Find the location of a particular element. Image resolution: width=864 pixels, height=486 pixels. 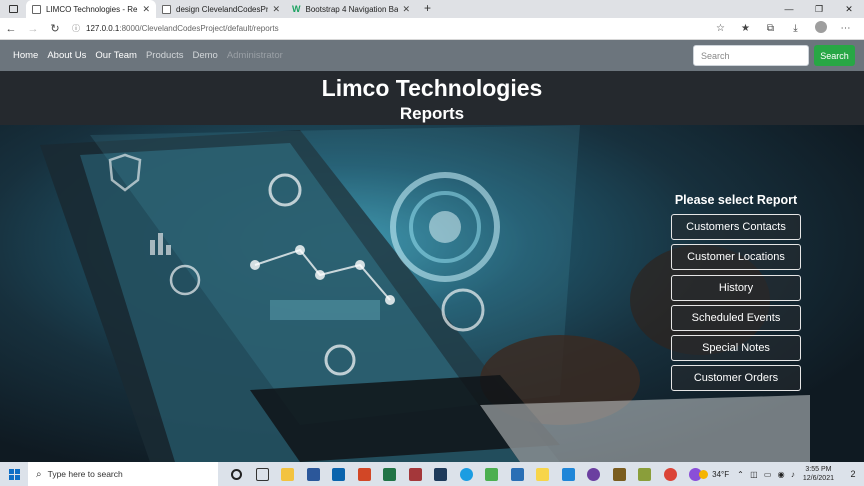

notification-center-icon: 2 is located at coordinates (853, 474).